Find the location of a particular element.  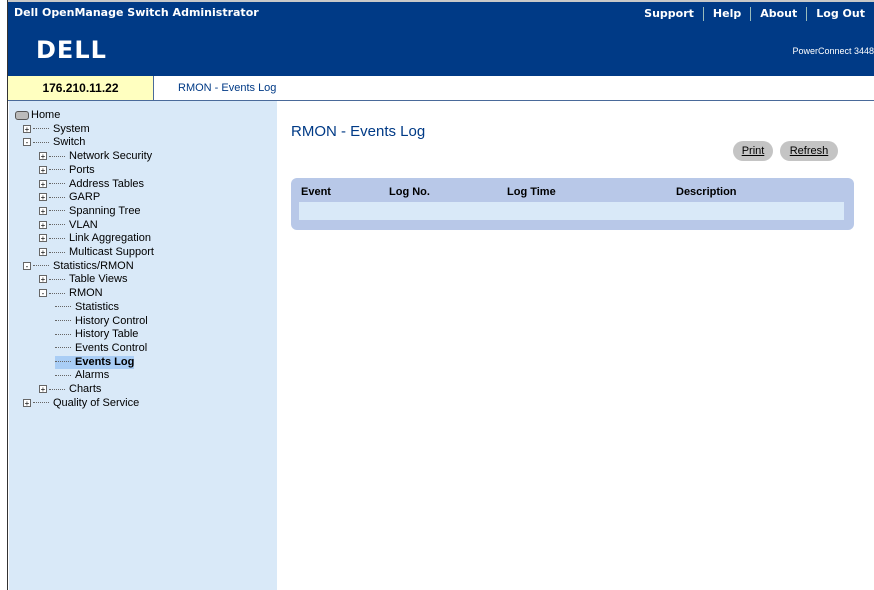

tree-item-link-aggregation: + Link Aggregation is located at coordinates (95, 238).